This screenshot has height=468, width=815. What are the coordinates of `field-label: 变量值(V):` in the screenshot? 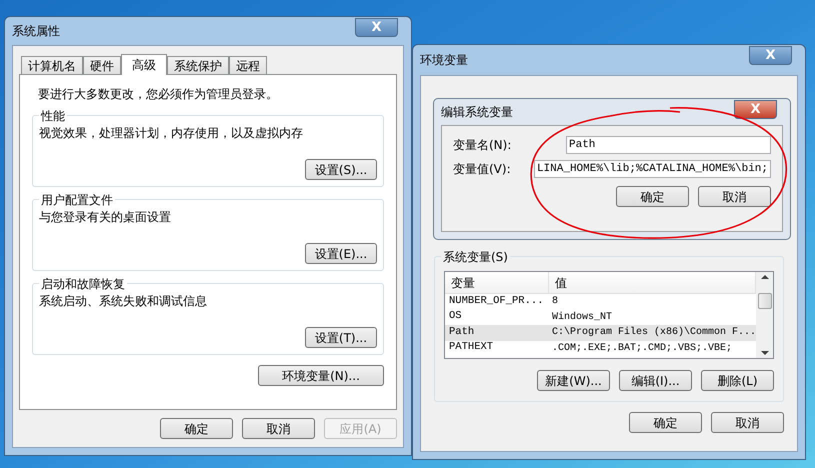 It's located at (482, 169).